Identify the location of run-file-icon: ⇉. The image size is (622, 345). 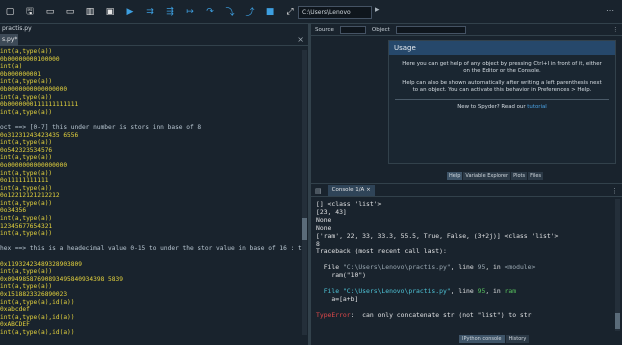
(150, 12).